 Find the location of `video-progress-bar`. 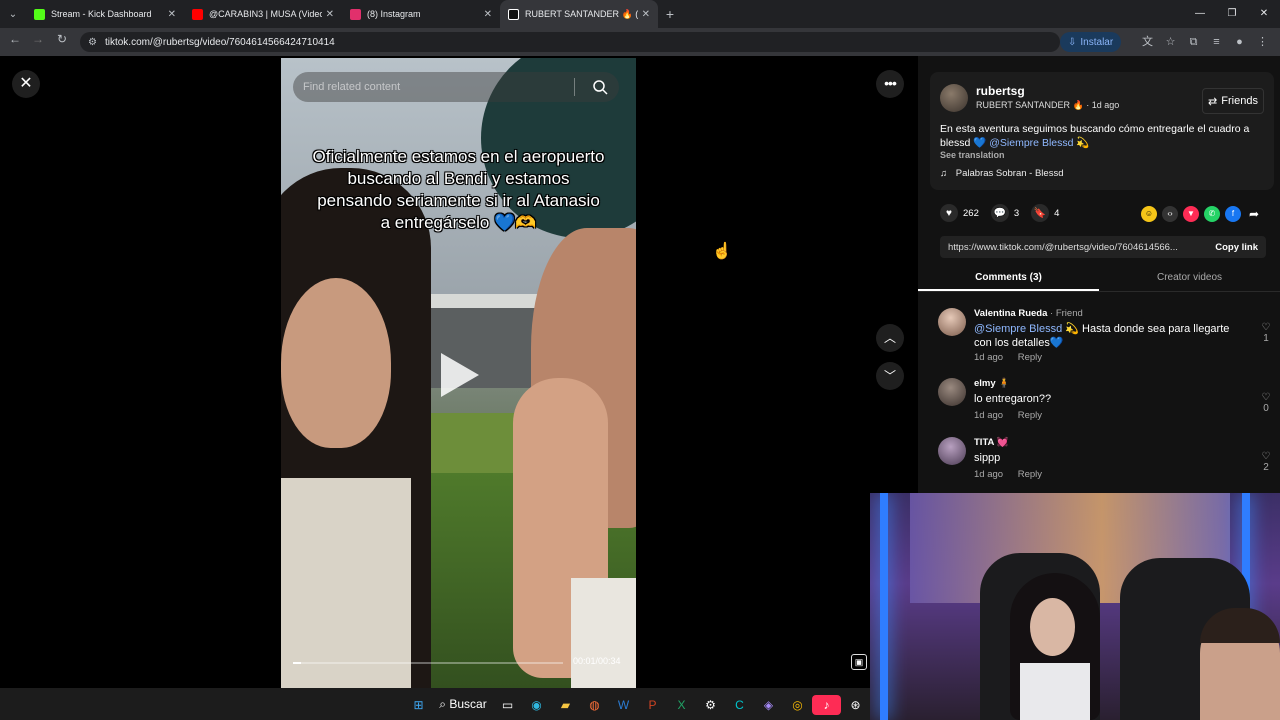

video-progress-bar is located at coordinates (428, 663).